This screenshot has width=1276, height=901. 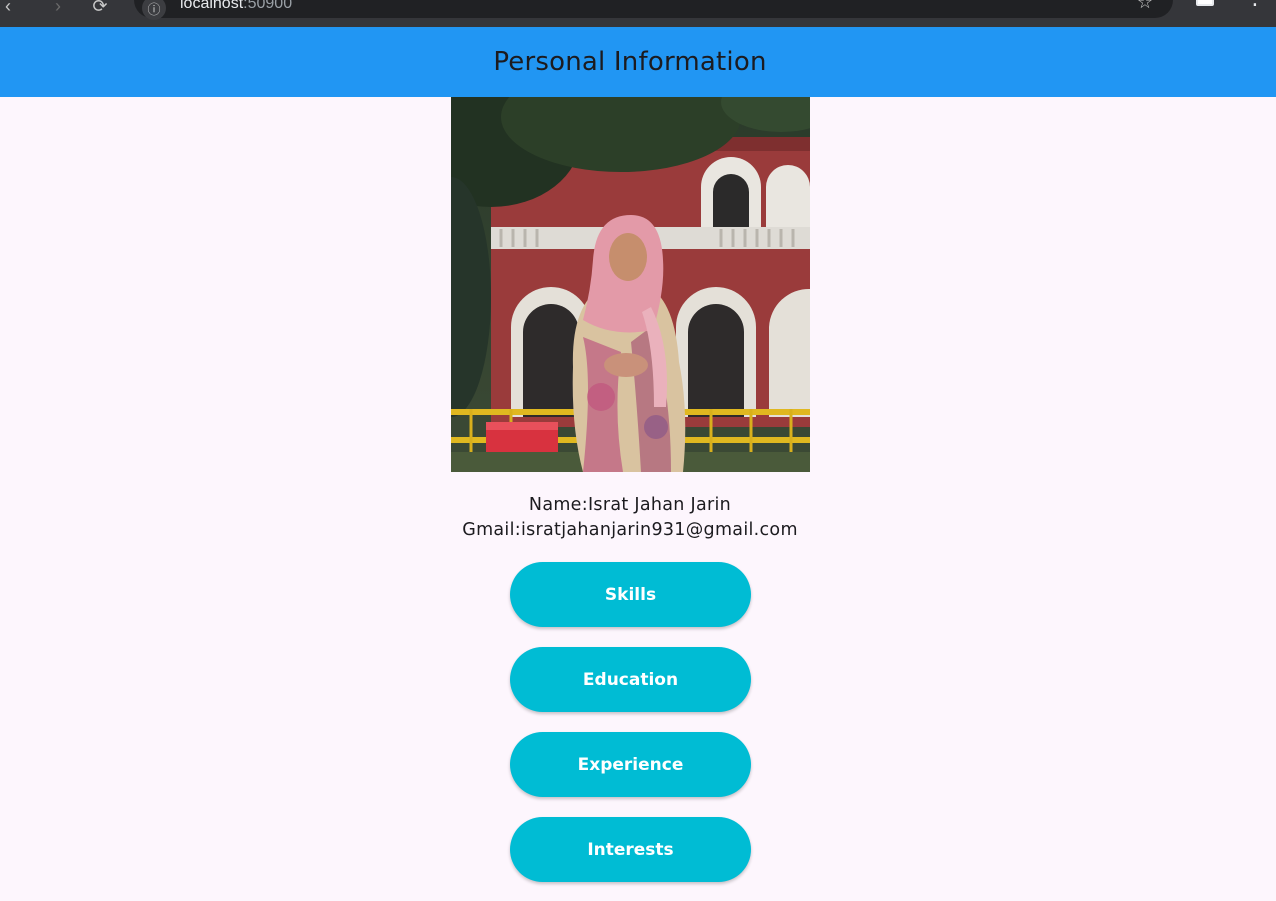 What do you see at coordinates (630, 62) in the screenshot?
I see `page-title: Personal Information` at bounding box center [630, 62].